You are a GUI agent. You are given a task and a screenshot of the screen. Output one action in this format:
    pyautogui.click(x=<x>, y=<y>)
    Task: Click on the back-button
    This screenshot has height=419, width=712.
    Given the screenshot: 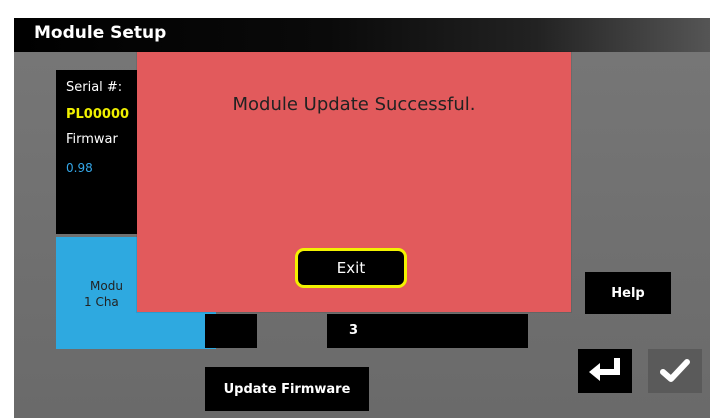 What is the action you would take?
    pyautogui.click(x=605, y=371)
    